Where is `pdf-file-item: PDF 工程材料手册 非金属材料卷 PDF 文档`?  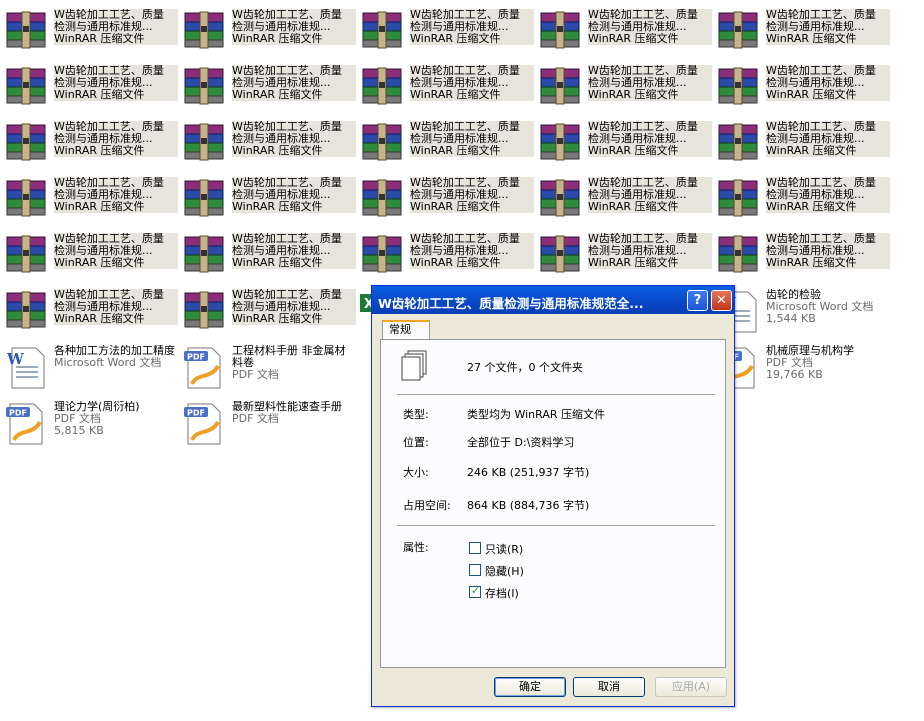 pdf-file-item: PDF 工程材料手册 非金属材料卷 PDF 文档 is located at coordinates (267, 370).